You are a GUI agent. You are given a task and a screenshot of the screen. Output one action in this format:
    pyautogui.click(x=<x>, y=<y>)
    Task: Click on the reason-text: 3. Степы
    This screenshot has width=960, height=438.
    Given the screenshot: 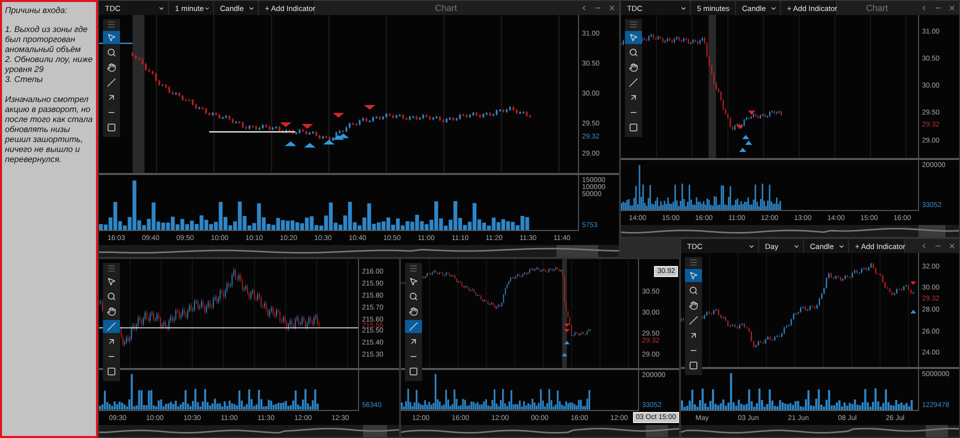 What is the action you would take?
    pyautogui.click(x=24, y=79)
    